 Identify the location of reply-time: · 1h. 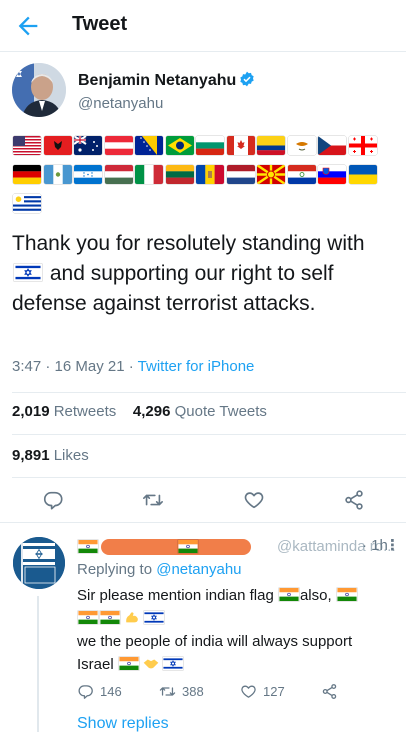
(375, 545).